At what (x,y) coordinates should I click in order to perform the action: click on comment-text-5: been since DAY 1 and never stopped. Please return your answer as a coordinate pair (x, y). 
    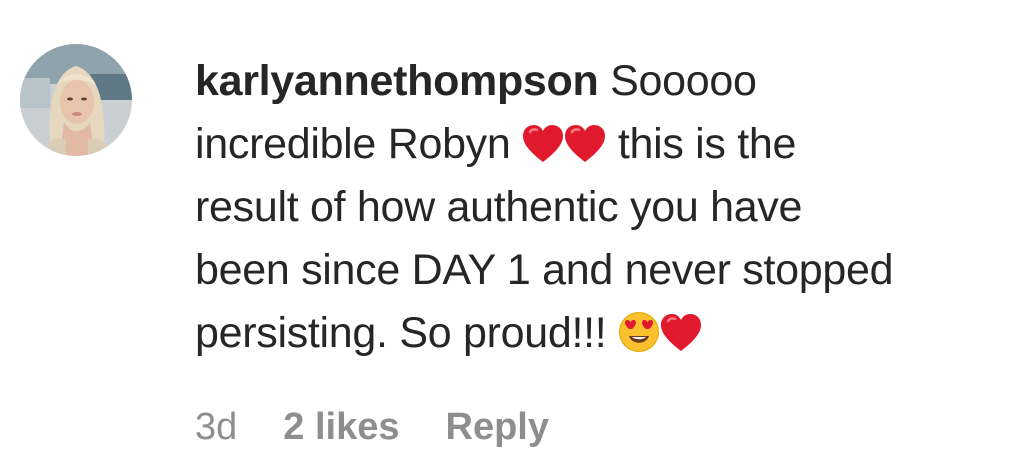
    Looking at the image, I should click on (544, 270).